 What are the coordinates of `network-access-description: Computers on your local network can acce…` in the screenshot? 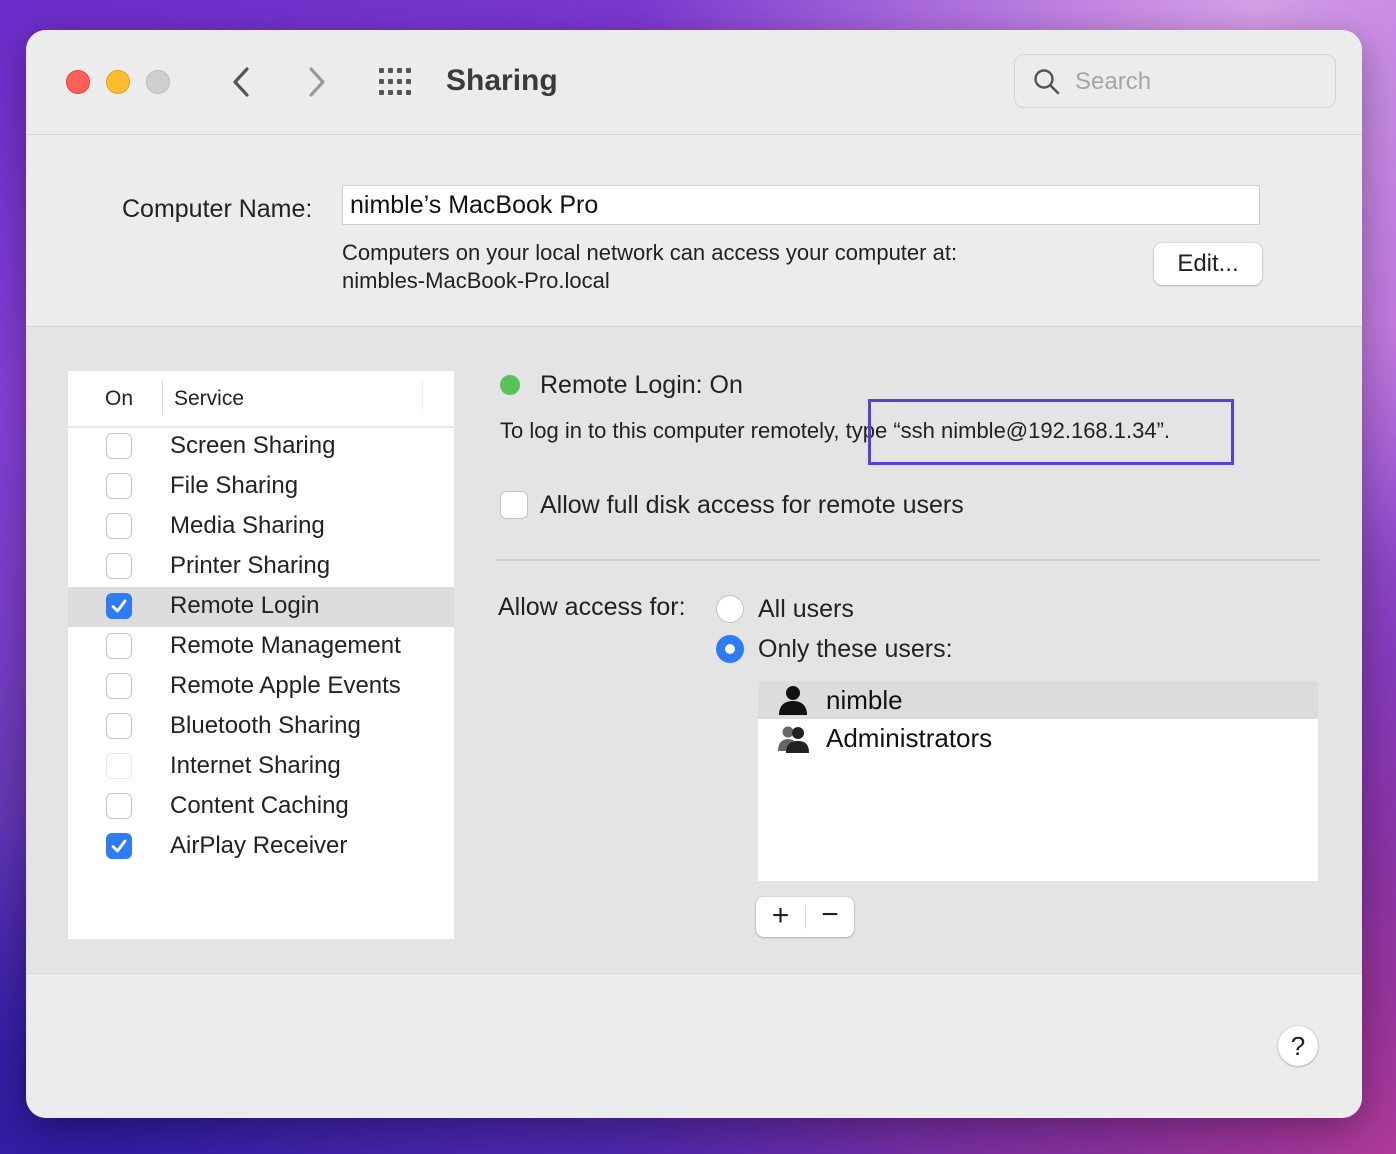 It's located at (650, 252).